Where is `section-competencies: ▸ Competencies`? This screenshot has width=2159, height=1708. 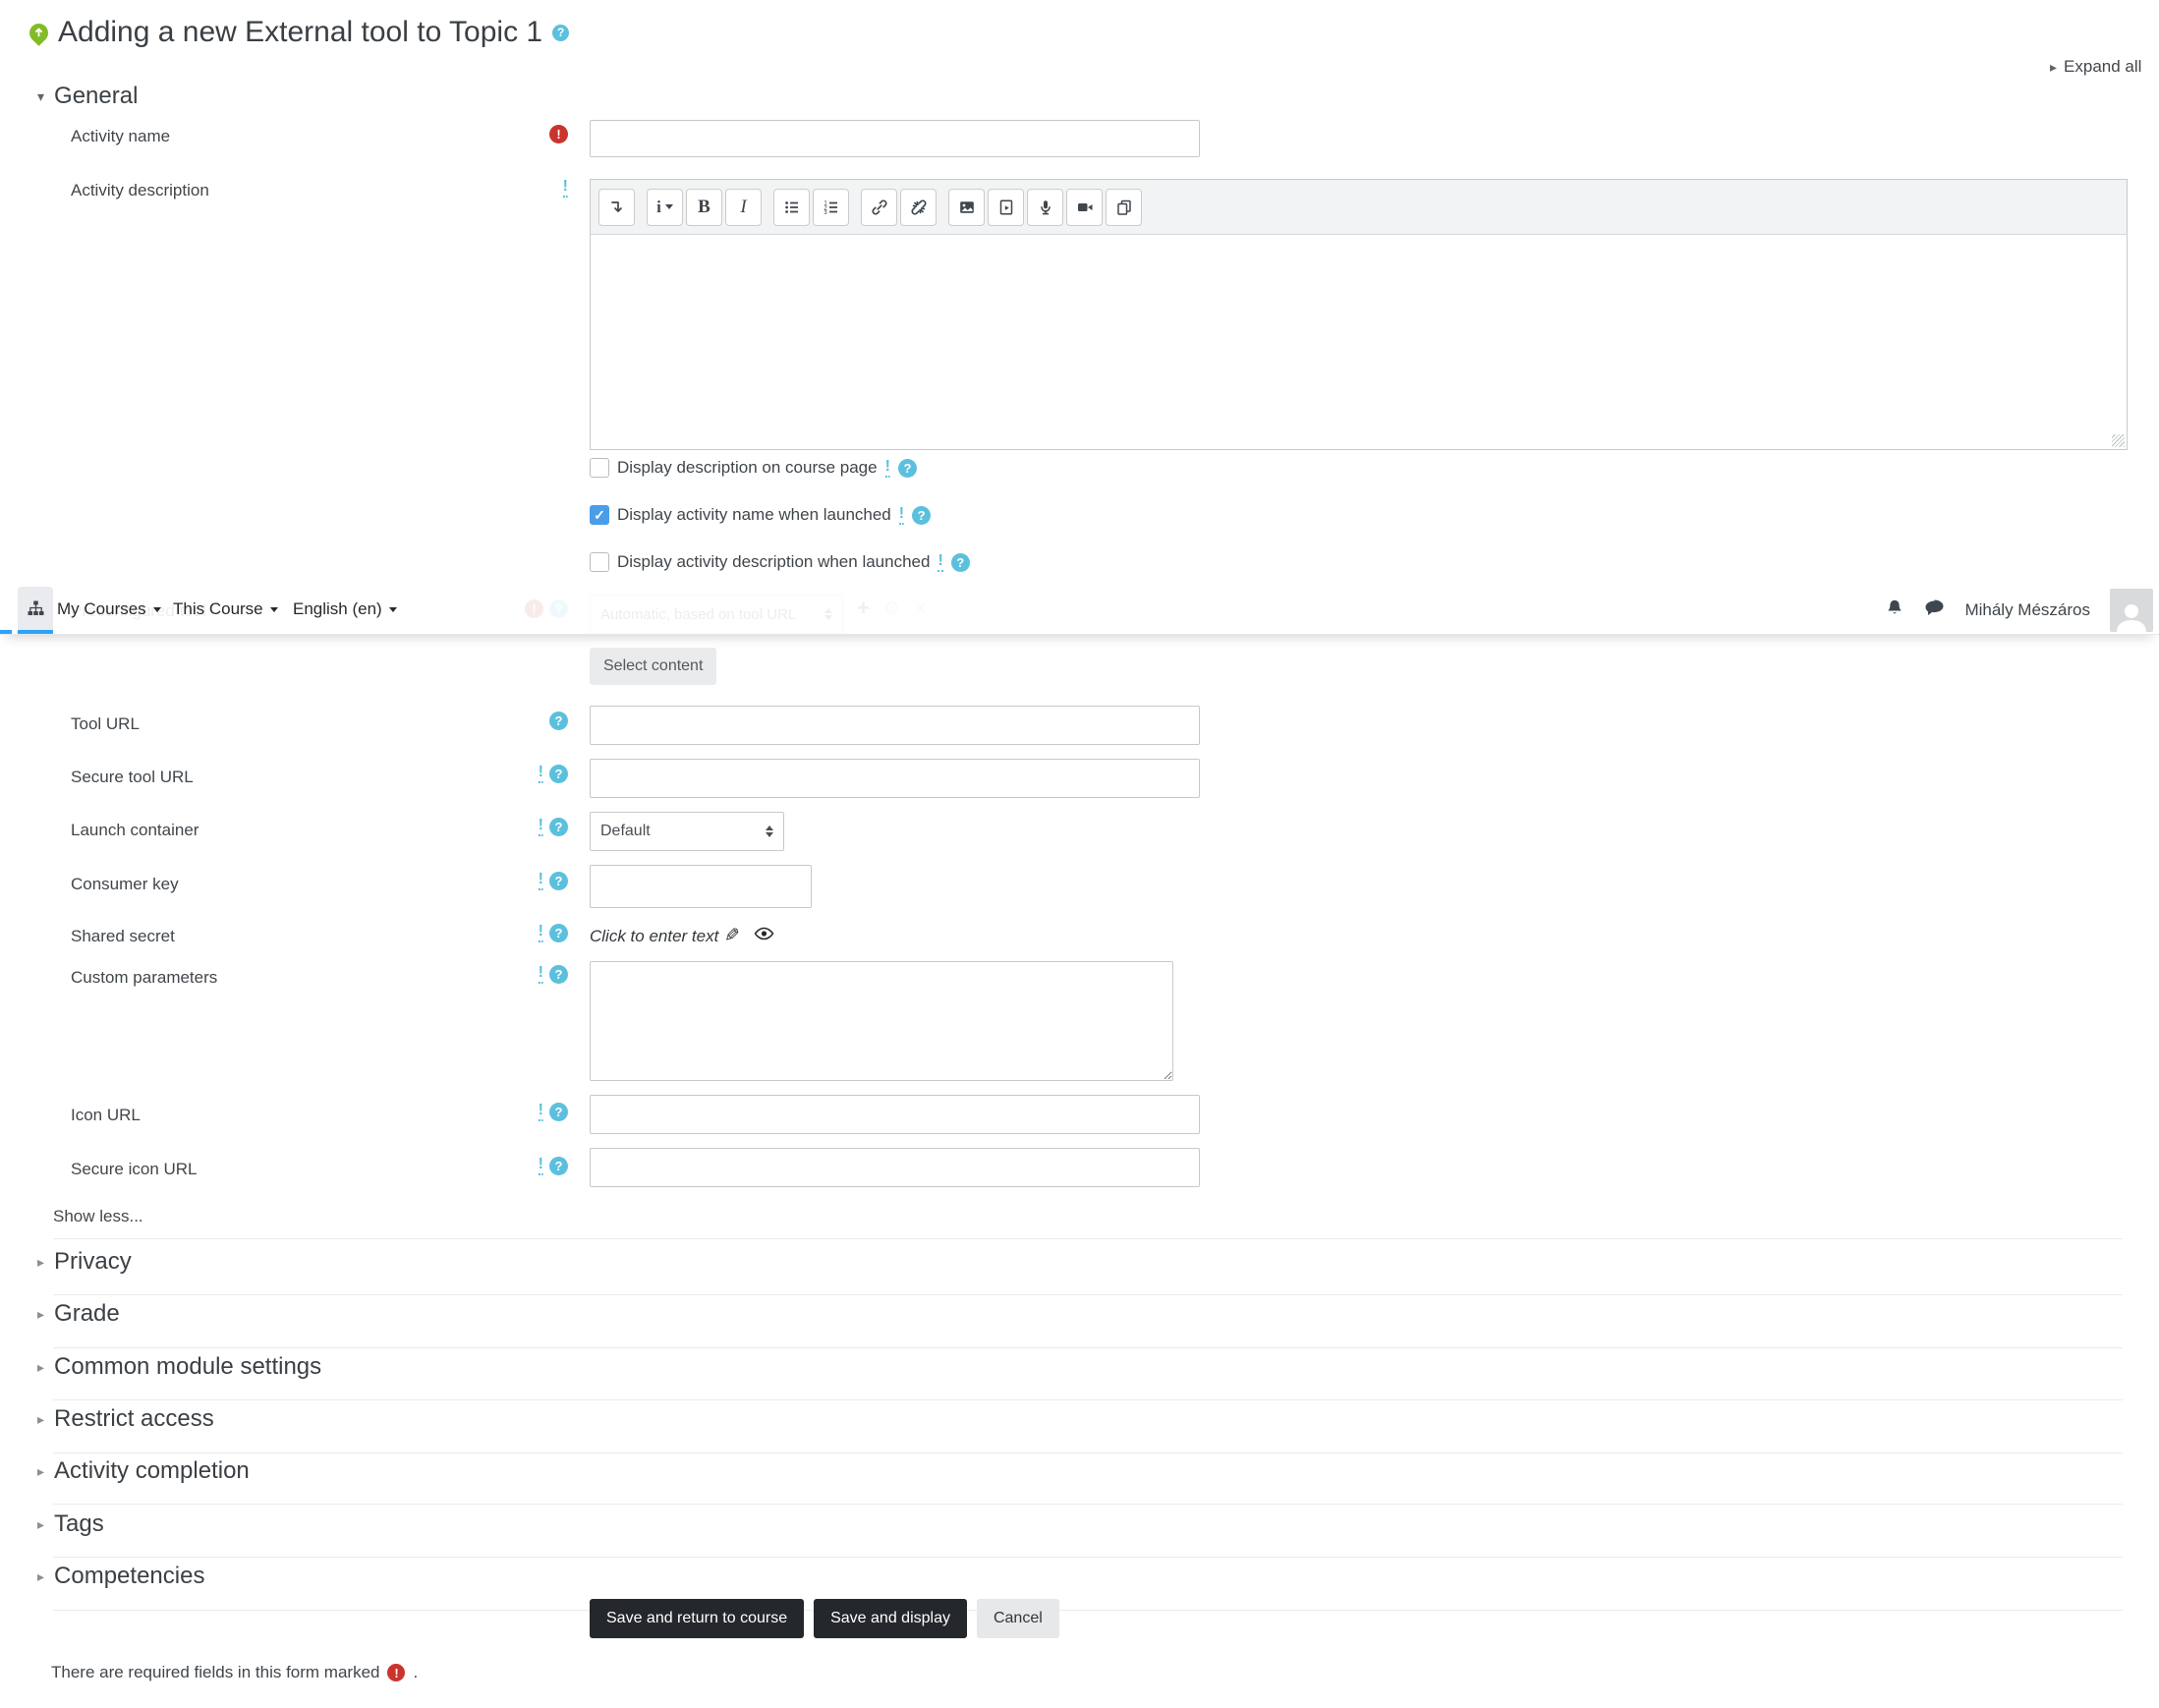
section-competencies: ▸ Competencies is located at coordinates (120, 1576).